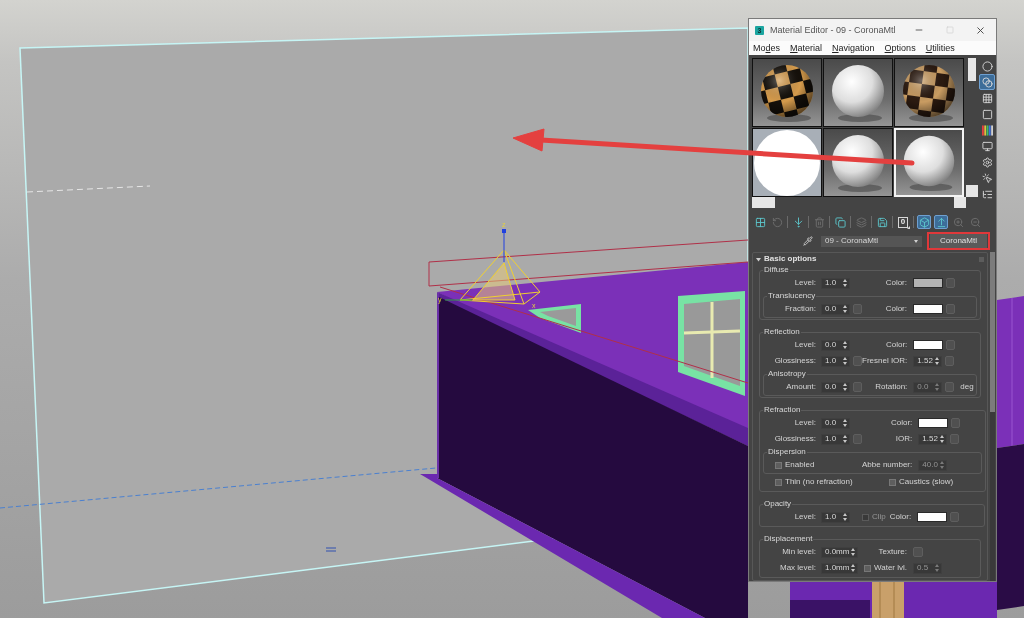 The height and width of the screenshot is (618, 1024). I want to click on field-label: Texture:, so click(892, 552).